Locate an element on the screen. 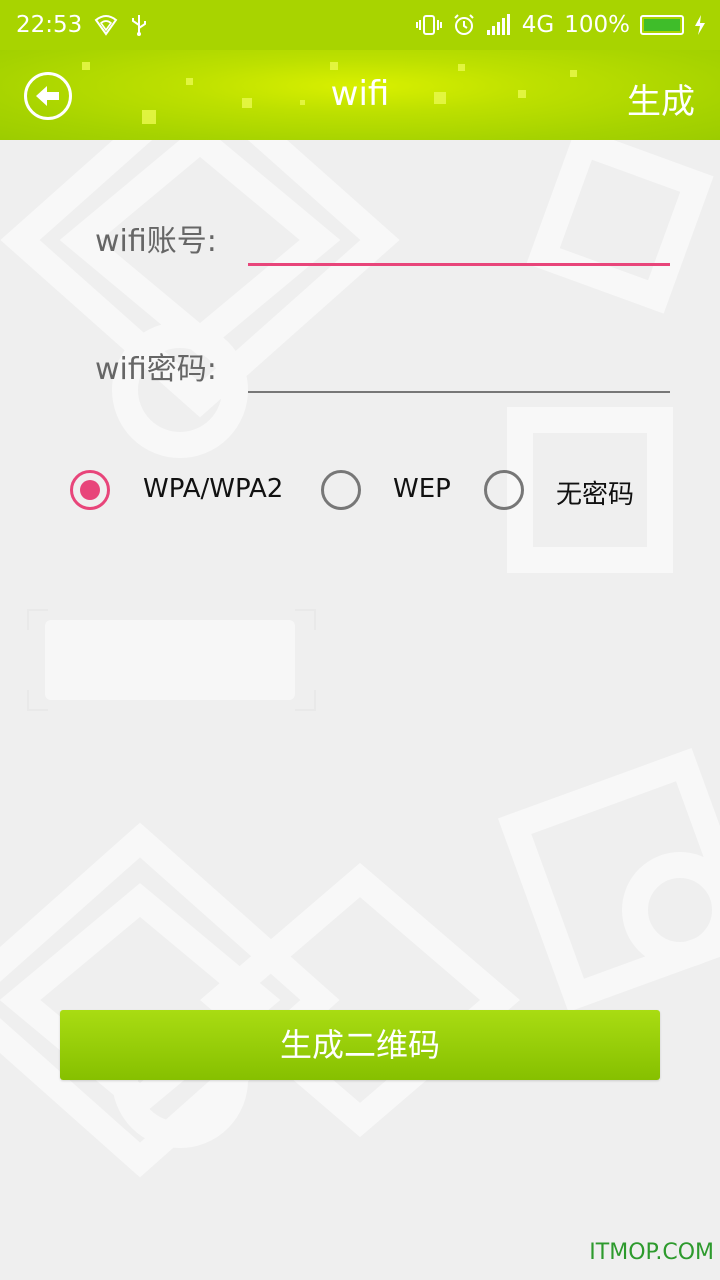  status-bar: 22:53 4G 100% is located at coordinates (360, 25).